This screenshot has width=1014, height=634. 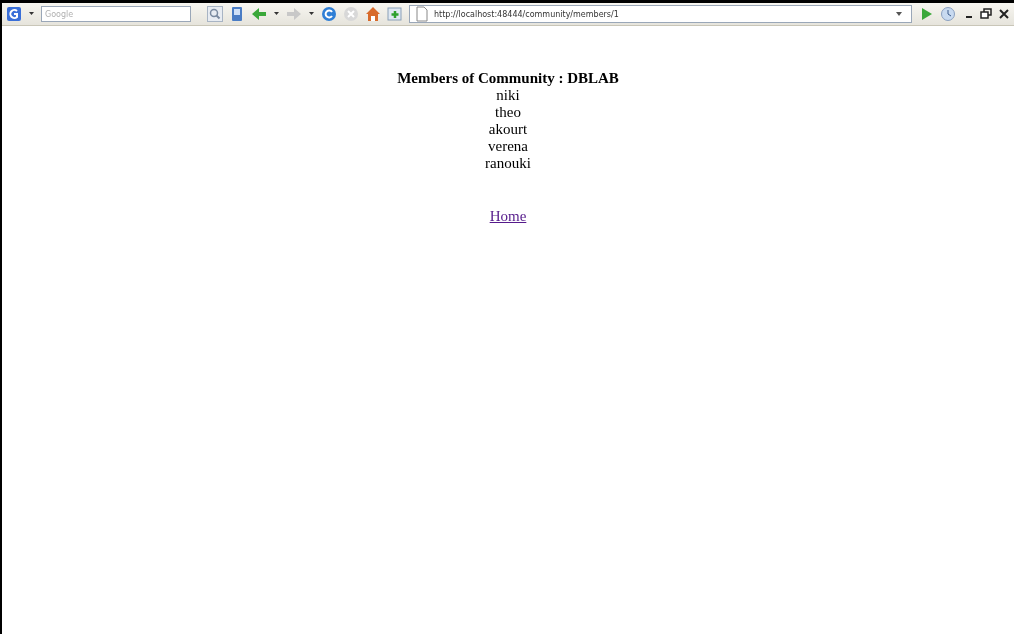 I want to click on back-arrow-icon, so click(x=259, y=14).